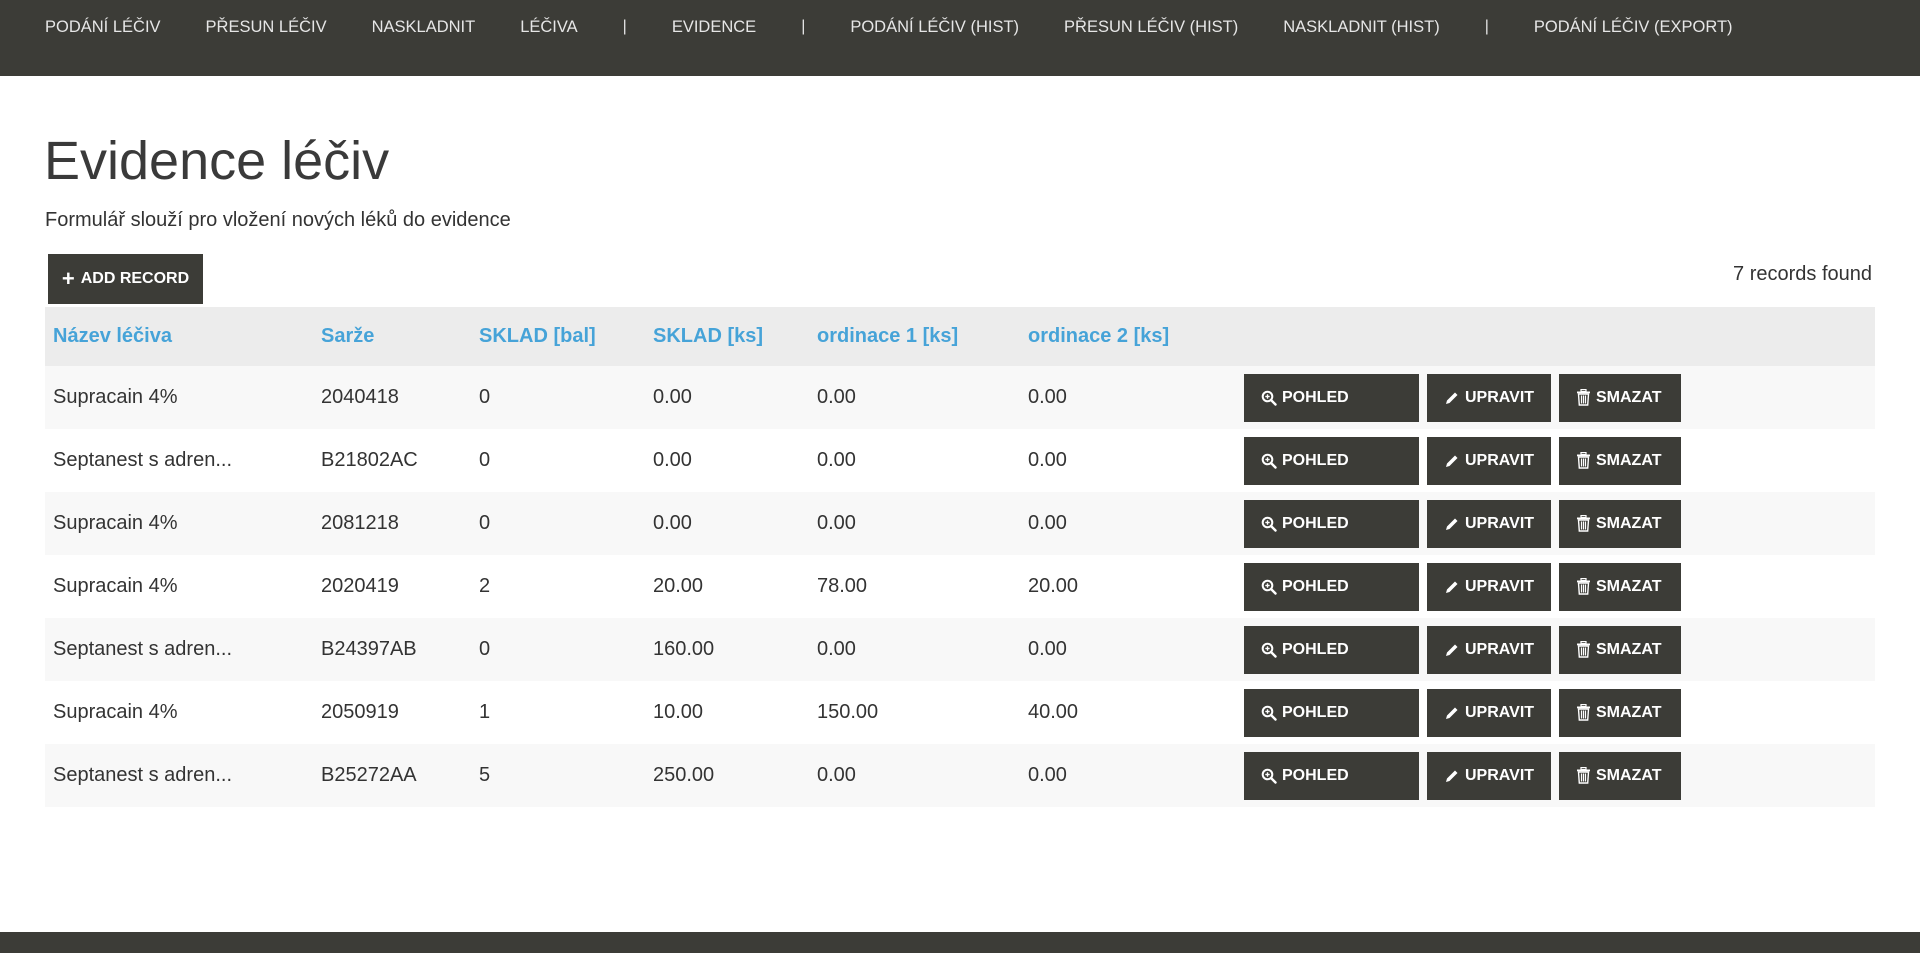 The image size is (1920, 953). Describe the element at coordinates (360, 712) in the screenshot. I see `cell-batch: 2050919` at that location.